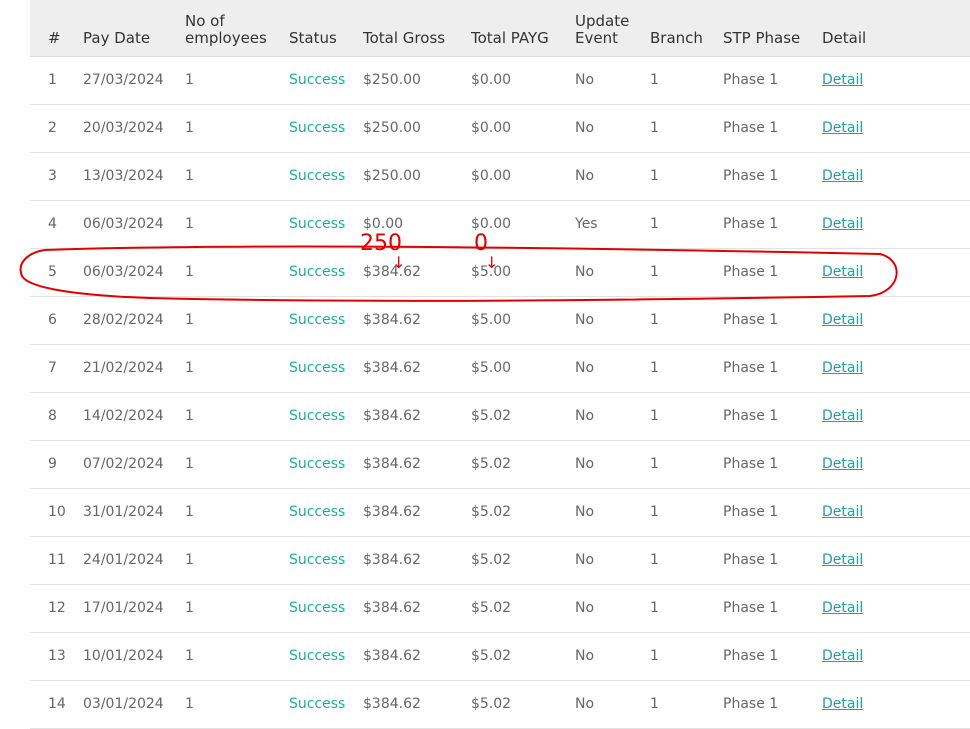 The height and width of the screenshot is (729, 970). I want to click on row-number: 13, so click(57, 656).